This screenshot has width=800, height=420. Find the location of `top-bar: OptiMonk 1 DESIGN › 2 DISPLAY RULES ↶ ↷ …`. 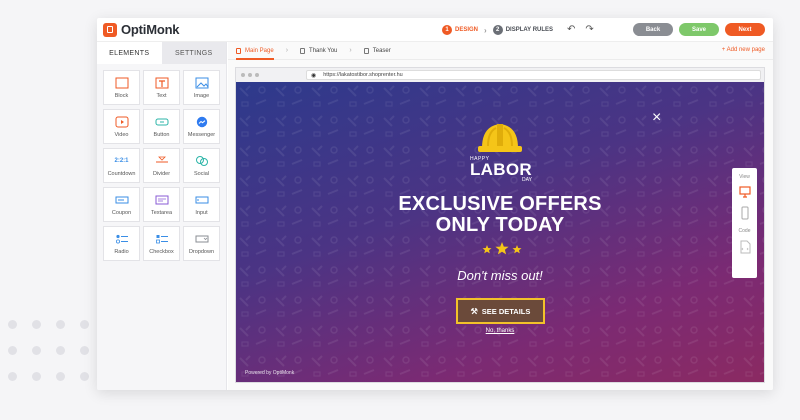

top-bar: OptiMonk 1 DESIGN › 2 DISPLAY RULES ↶ ↷ … is located at coordinates (435, 30).